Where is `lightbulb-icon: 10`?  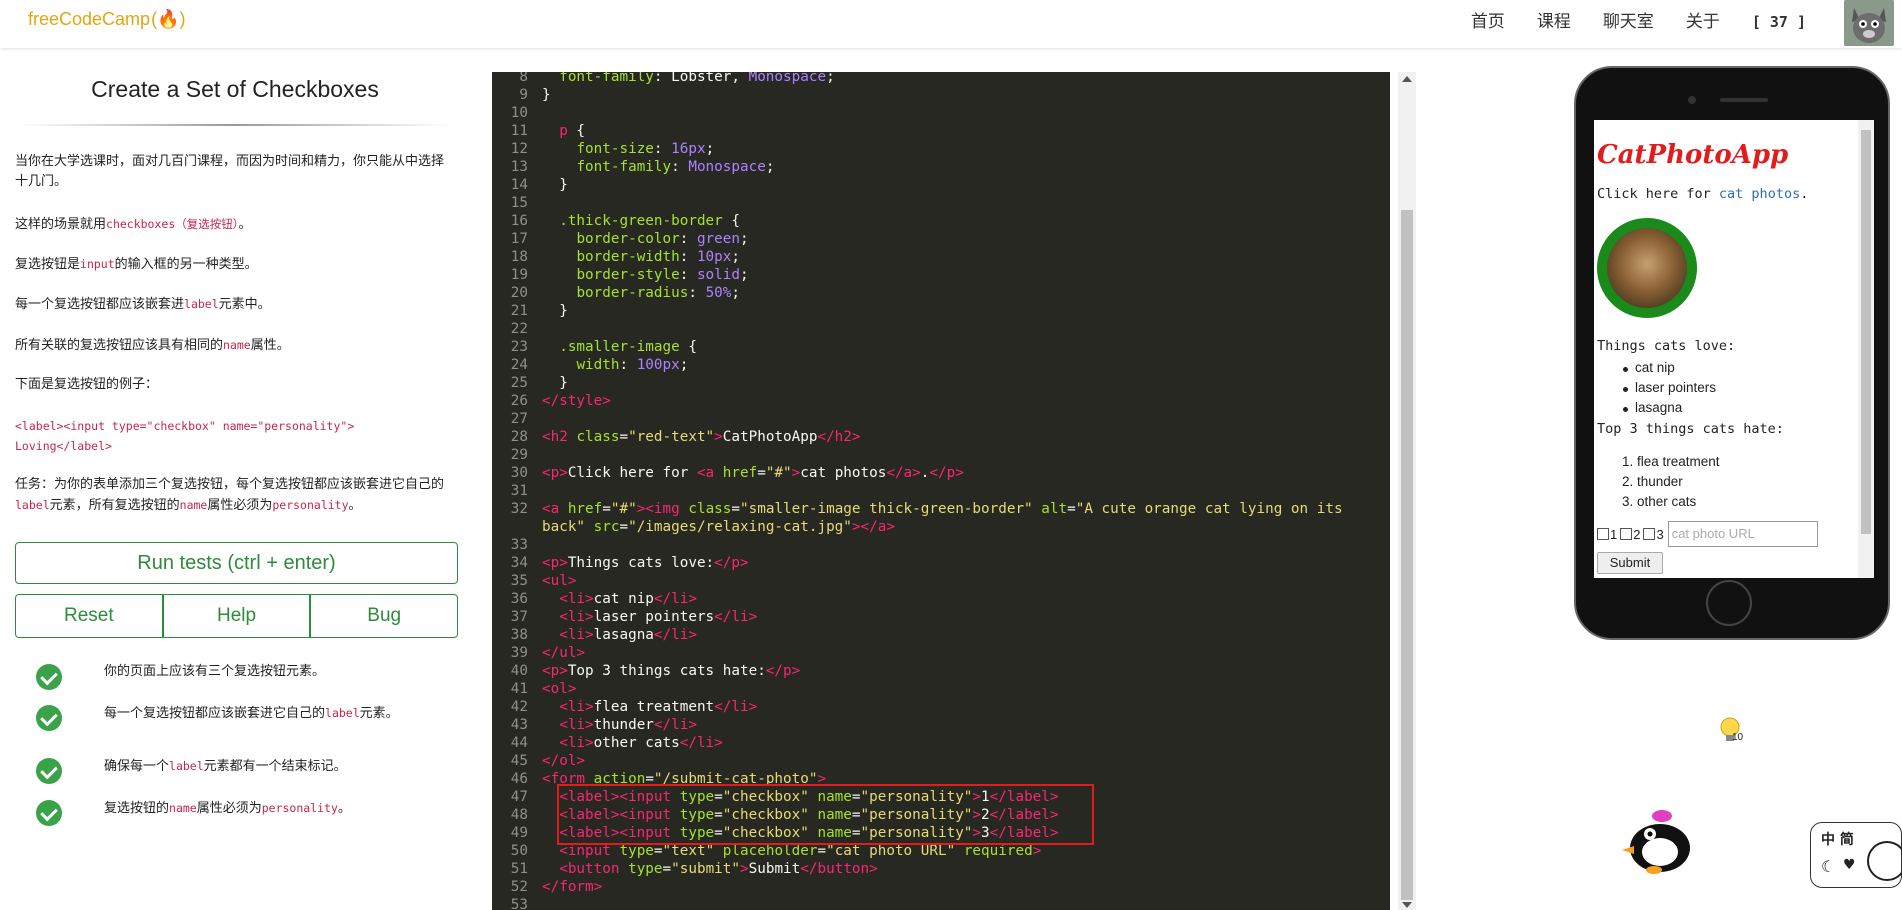 lightbulb-icon: 10 is located at coordinates (1731, 731).